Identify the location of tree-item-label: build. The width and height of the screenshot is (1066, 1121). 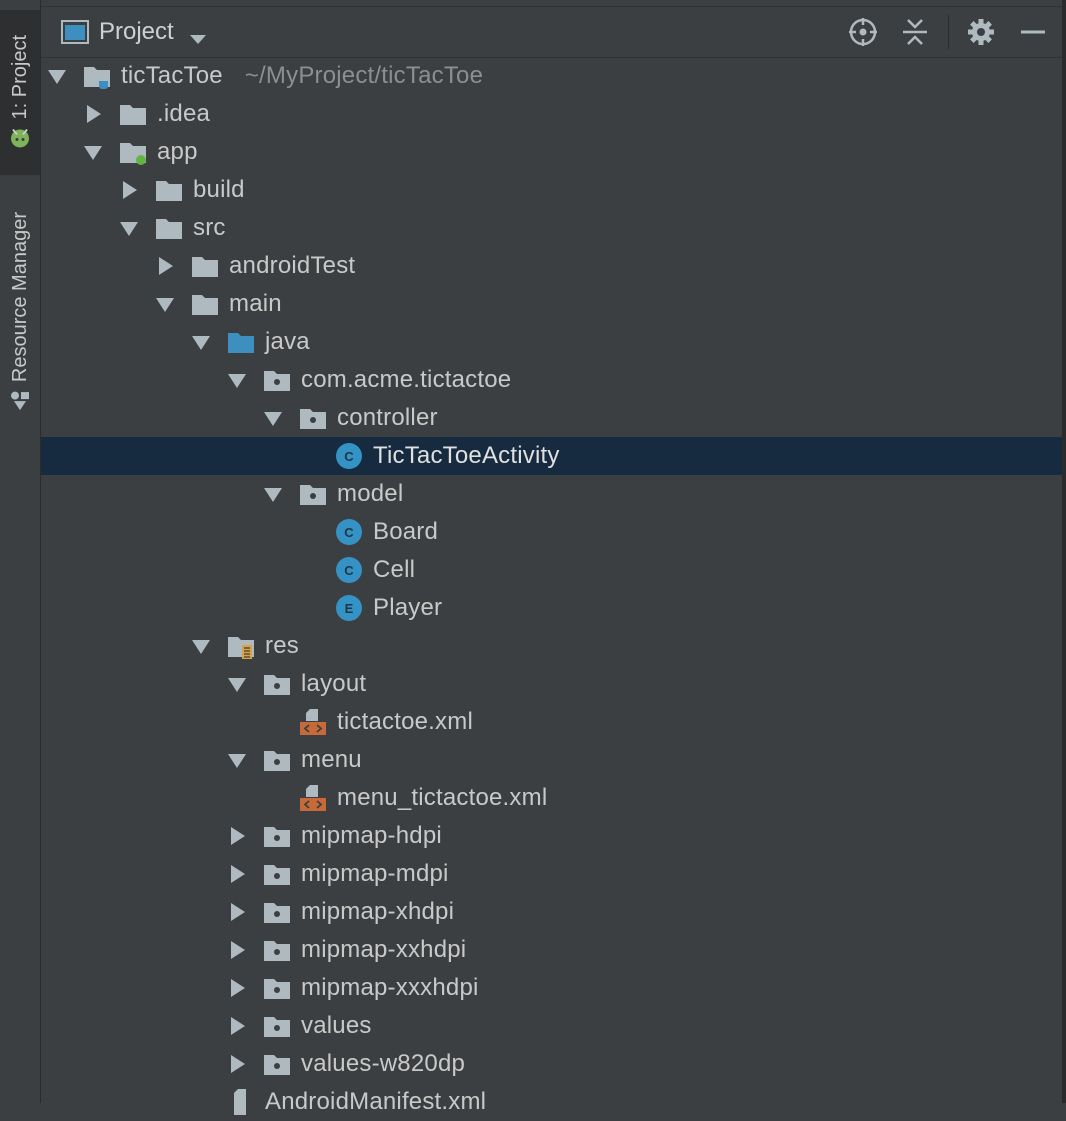
(219, 189).